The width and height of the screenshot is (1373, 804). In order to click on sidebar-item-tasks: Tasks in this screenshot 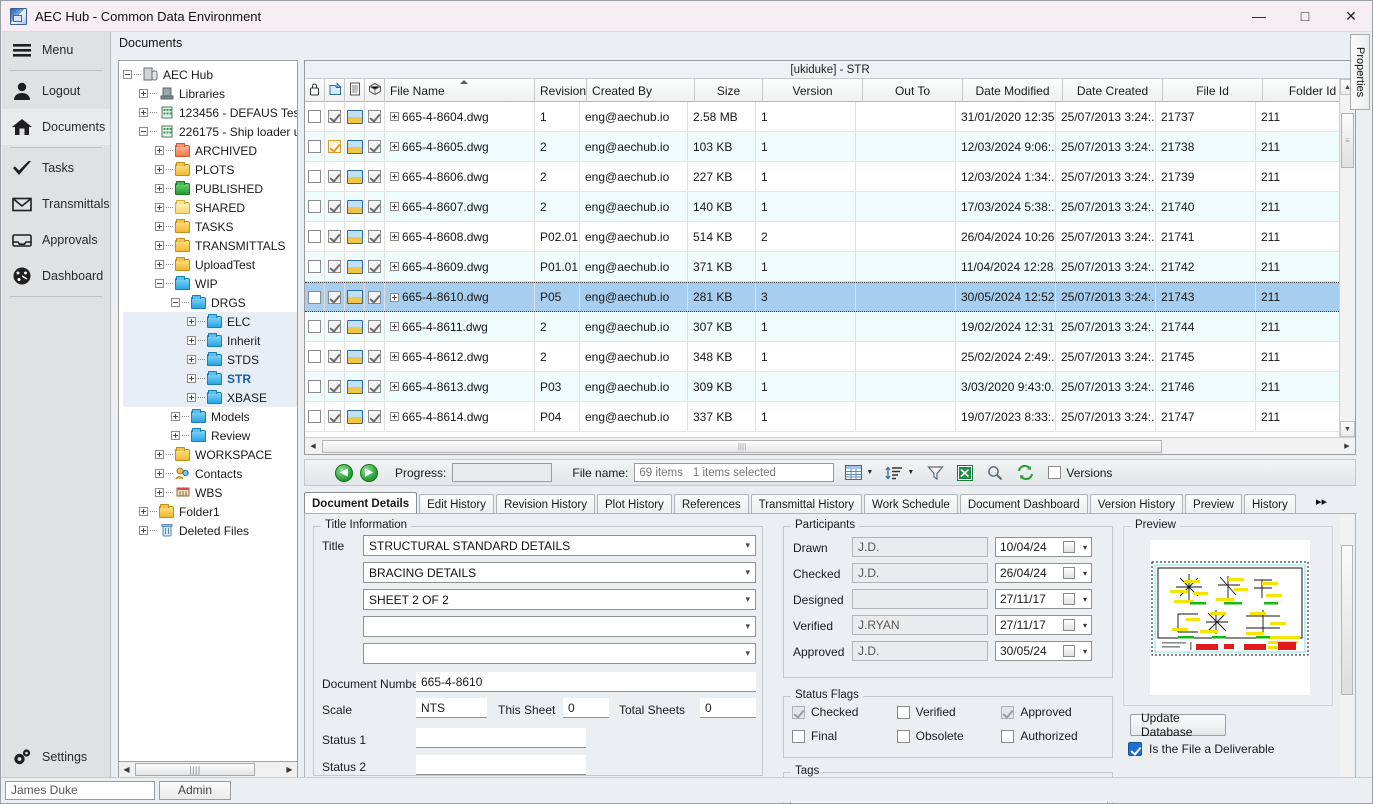, I will do `click(56, 168)`.